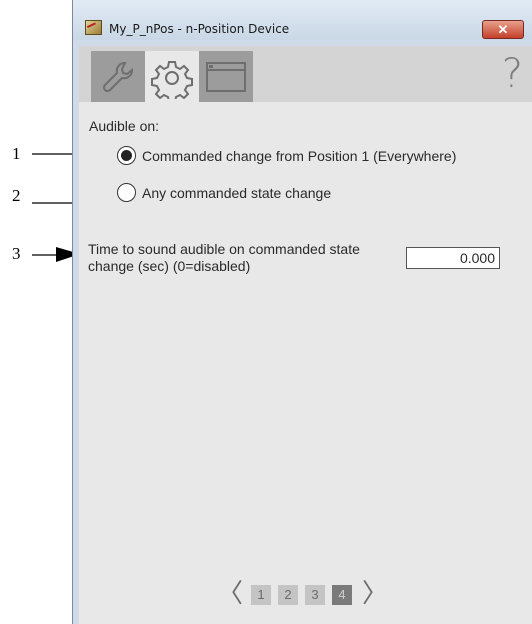  What do you see at coordinates (503, 29) in the screenshot?
I see `close-button: ✕` at bounding box center [503, 29].